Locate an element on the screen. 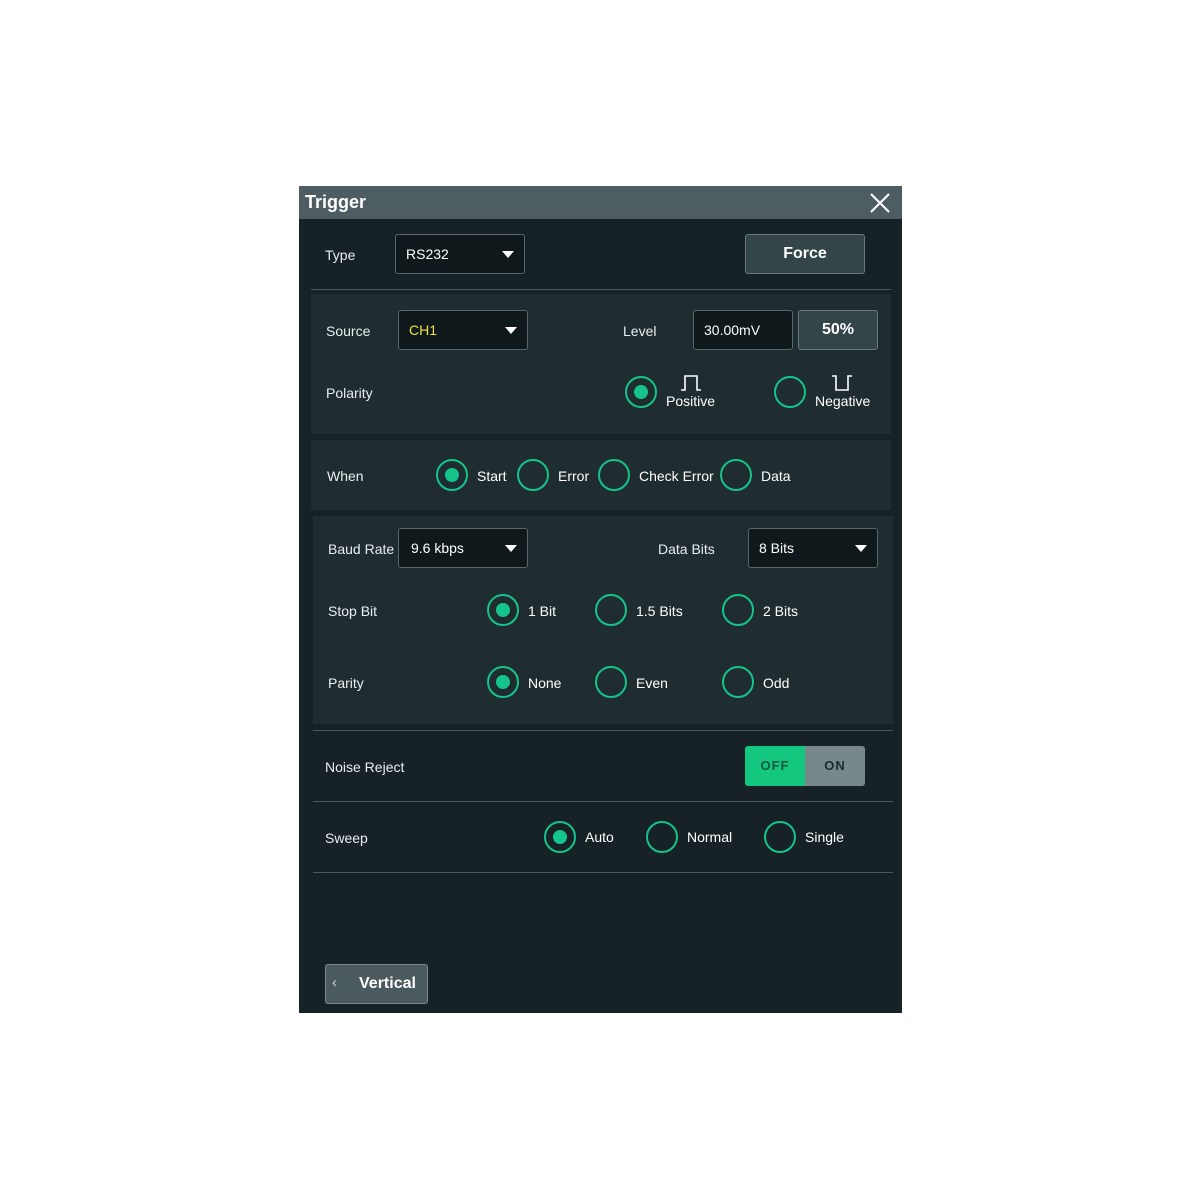  type-value: RS232 is located at coordinates (427, 254).